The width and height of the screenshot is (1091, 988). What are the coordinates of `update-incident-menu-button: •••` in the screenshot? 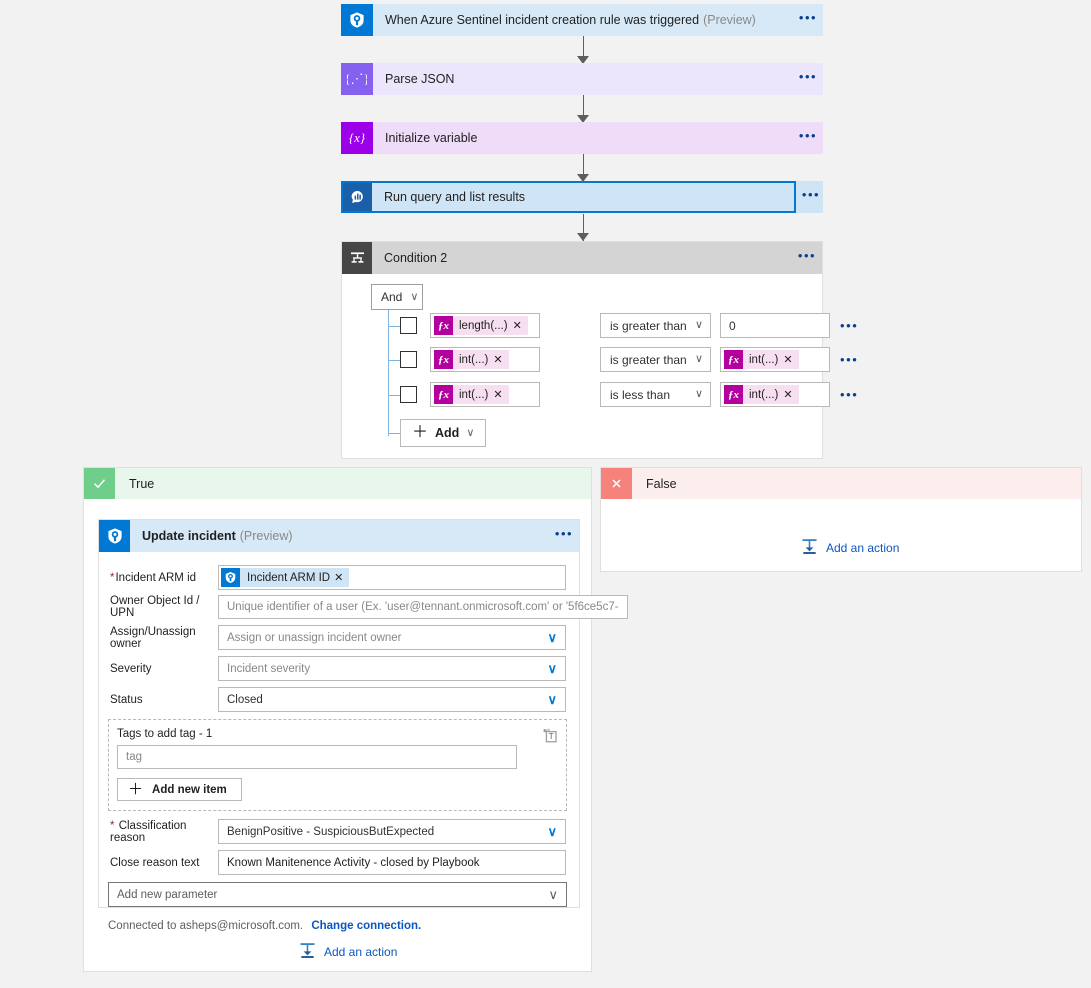 It's located at (564, 536).